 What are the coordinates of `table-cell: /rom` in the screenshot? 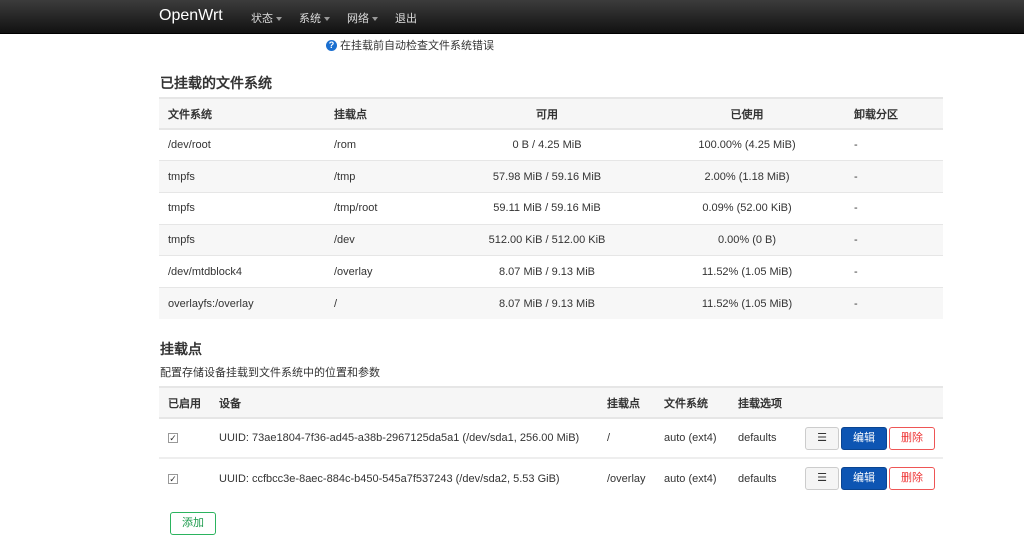 It's located at (385, 144).